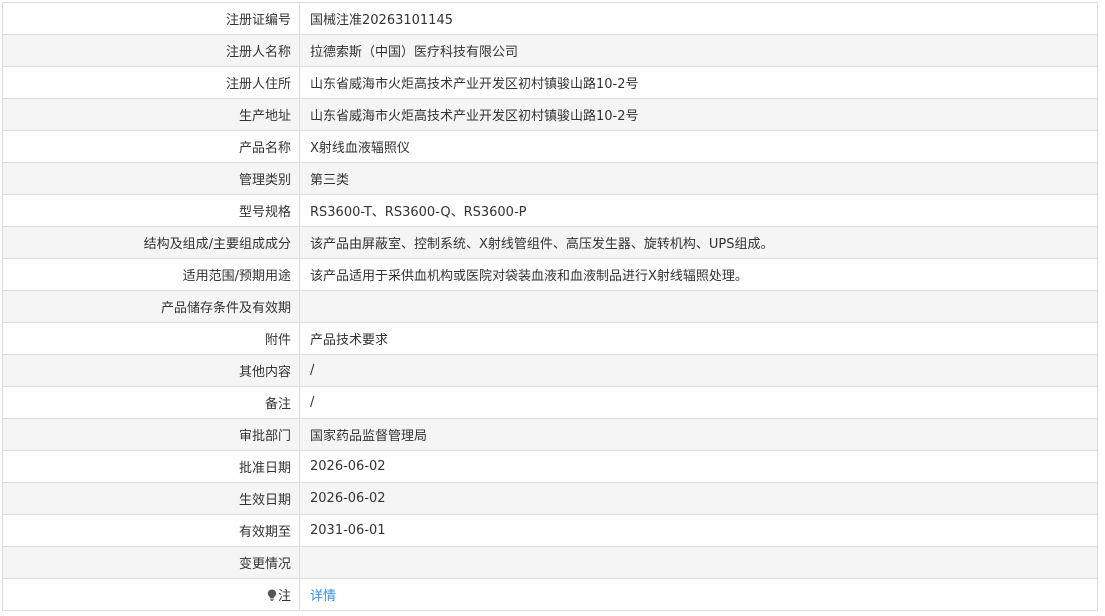 The height and width of the screenshot is (616, 1105). Describe the element at coordinates (151, 530) in the screenshot. I see `field-label: 有效期至` at that location.